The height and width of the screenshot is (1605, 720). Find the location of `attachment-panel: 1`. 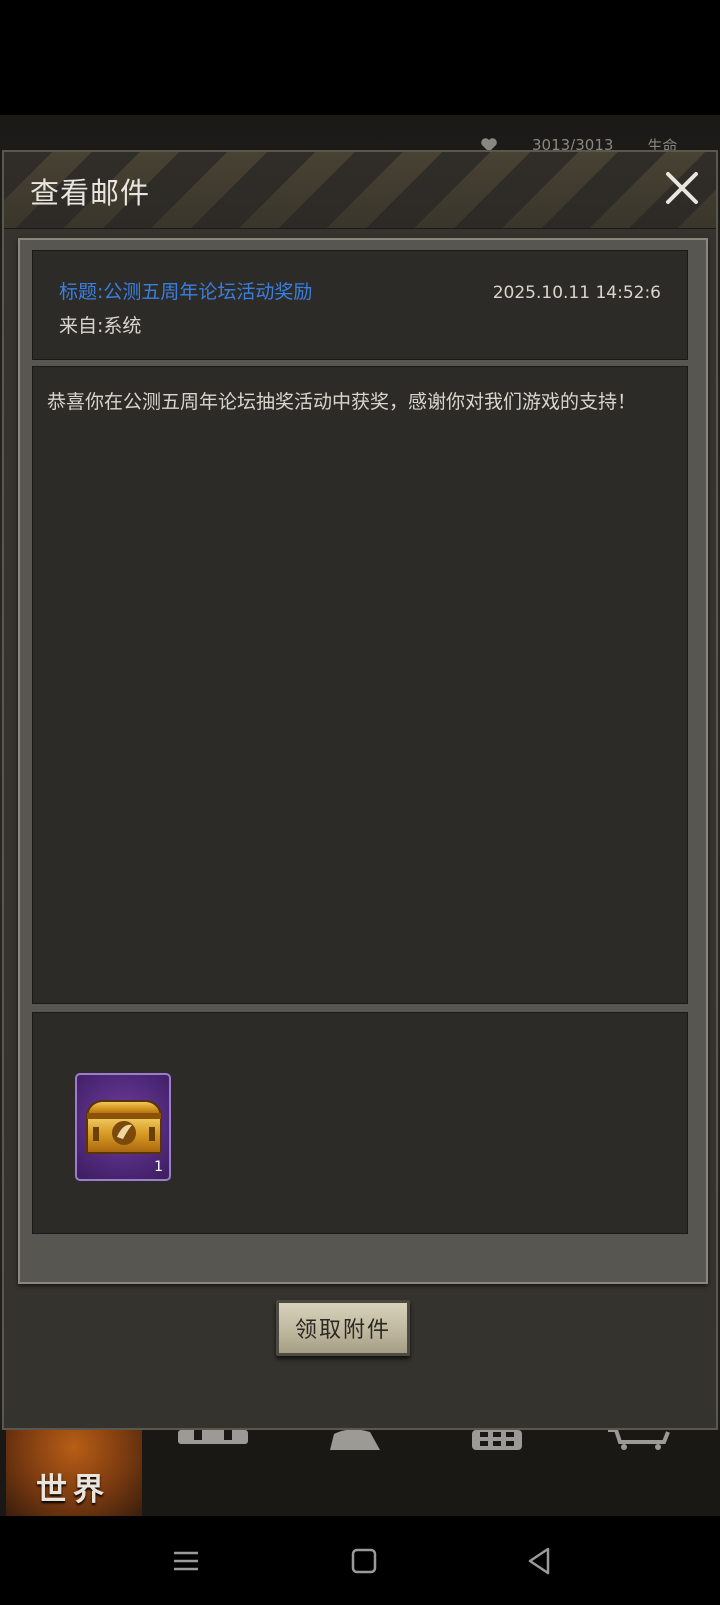

attachment-panel: 1 is located at coordinates (360, 1123).